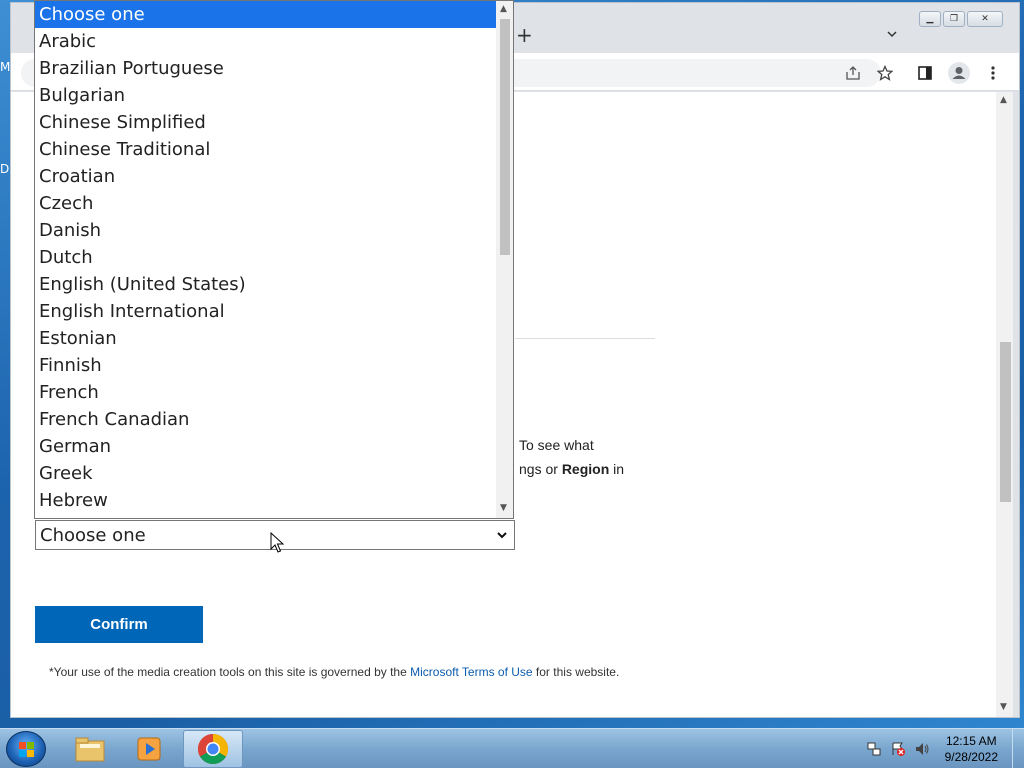 The width and height of the screenshot is (1024, 768). I want to click on network-icon, so click(874, 749).